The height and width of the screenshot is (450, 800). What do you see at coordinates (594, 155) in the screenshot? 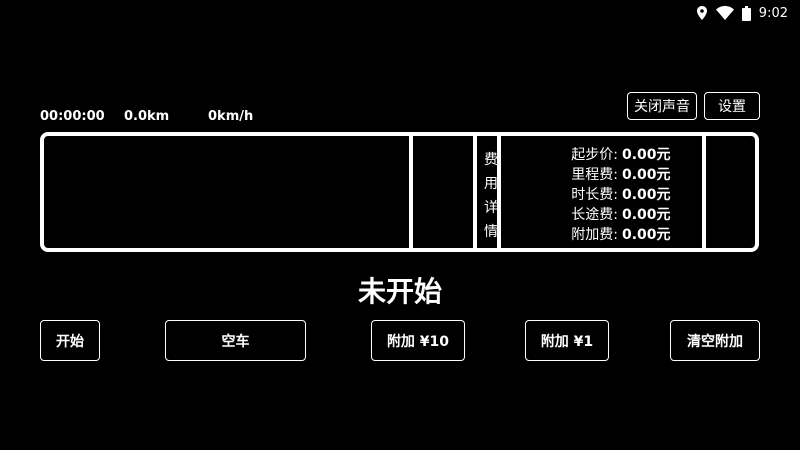
I see `fee-label: 起步价:` at bounding box center [594, 155].